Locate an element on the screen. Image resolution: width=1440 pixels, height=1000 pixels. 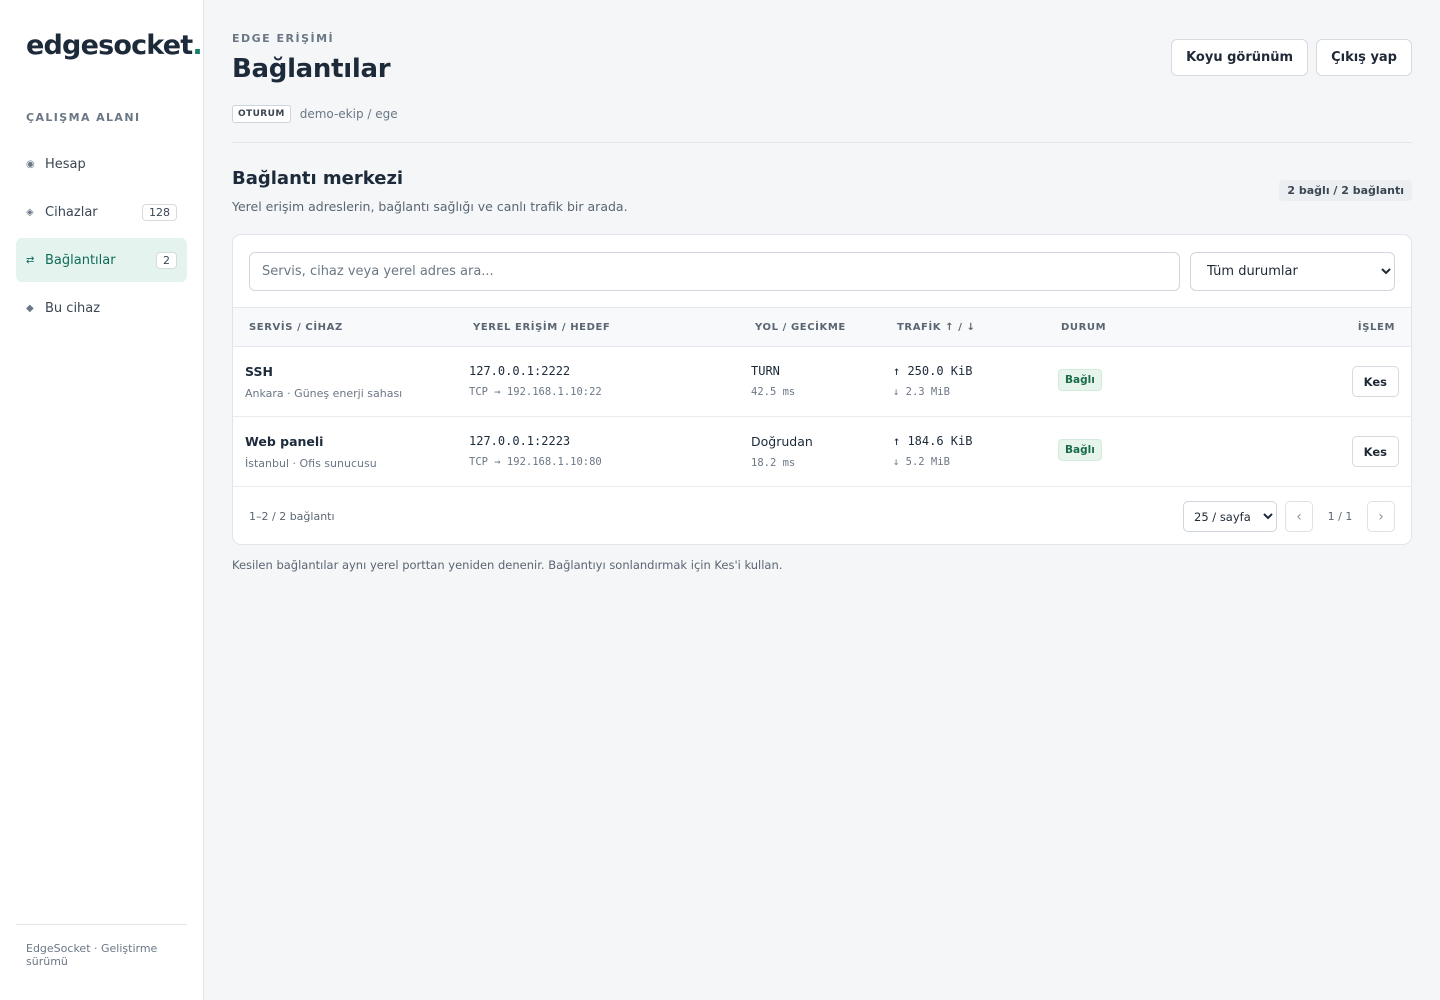
traffic-up: ↑ 184.6 KiB is located at coordinates (933, 441).